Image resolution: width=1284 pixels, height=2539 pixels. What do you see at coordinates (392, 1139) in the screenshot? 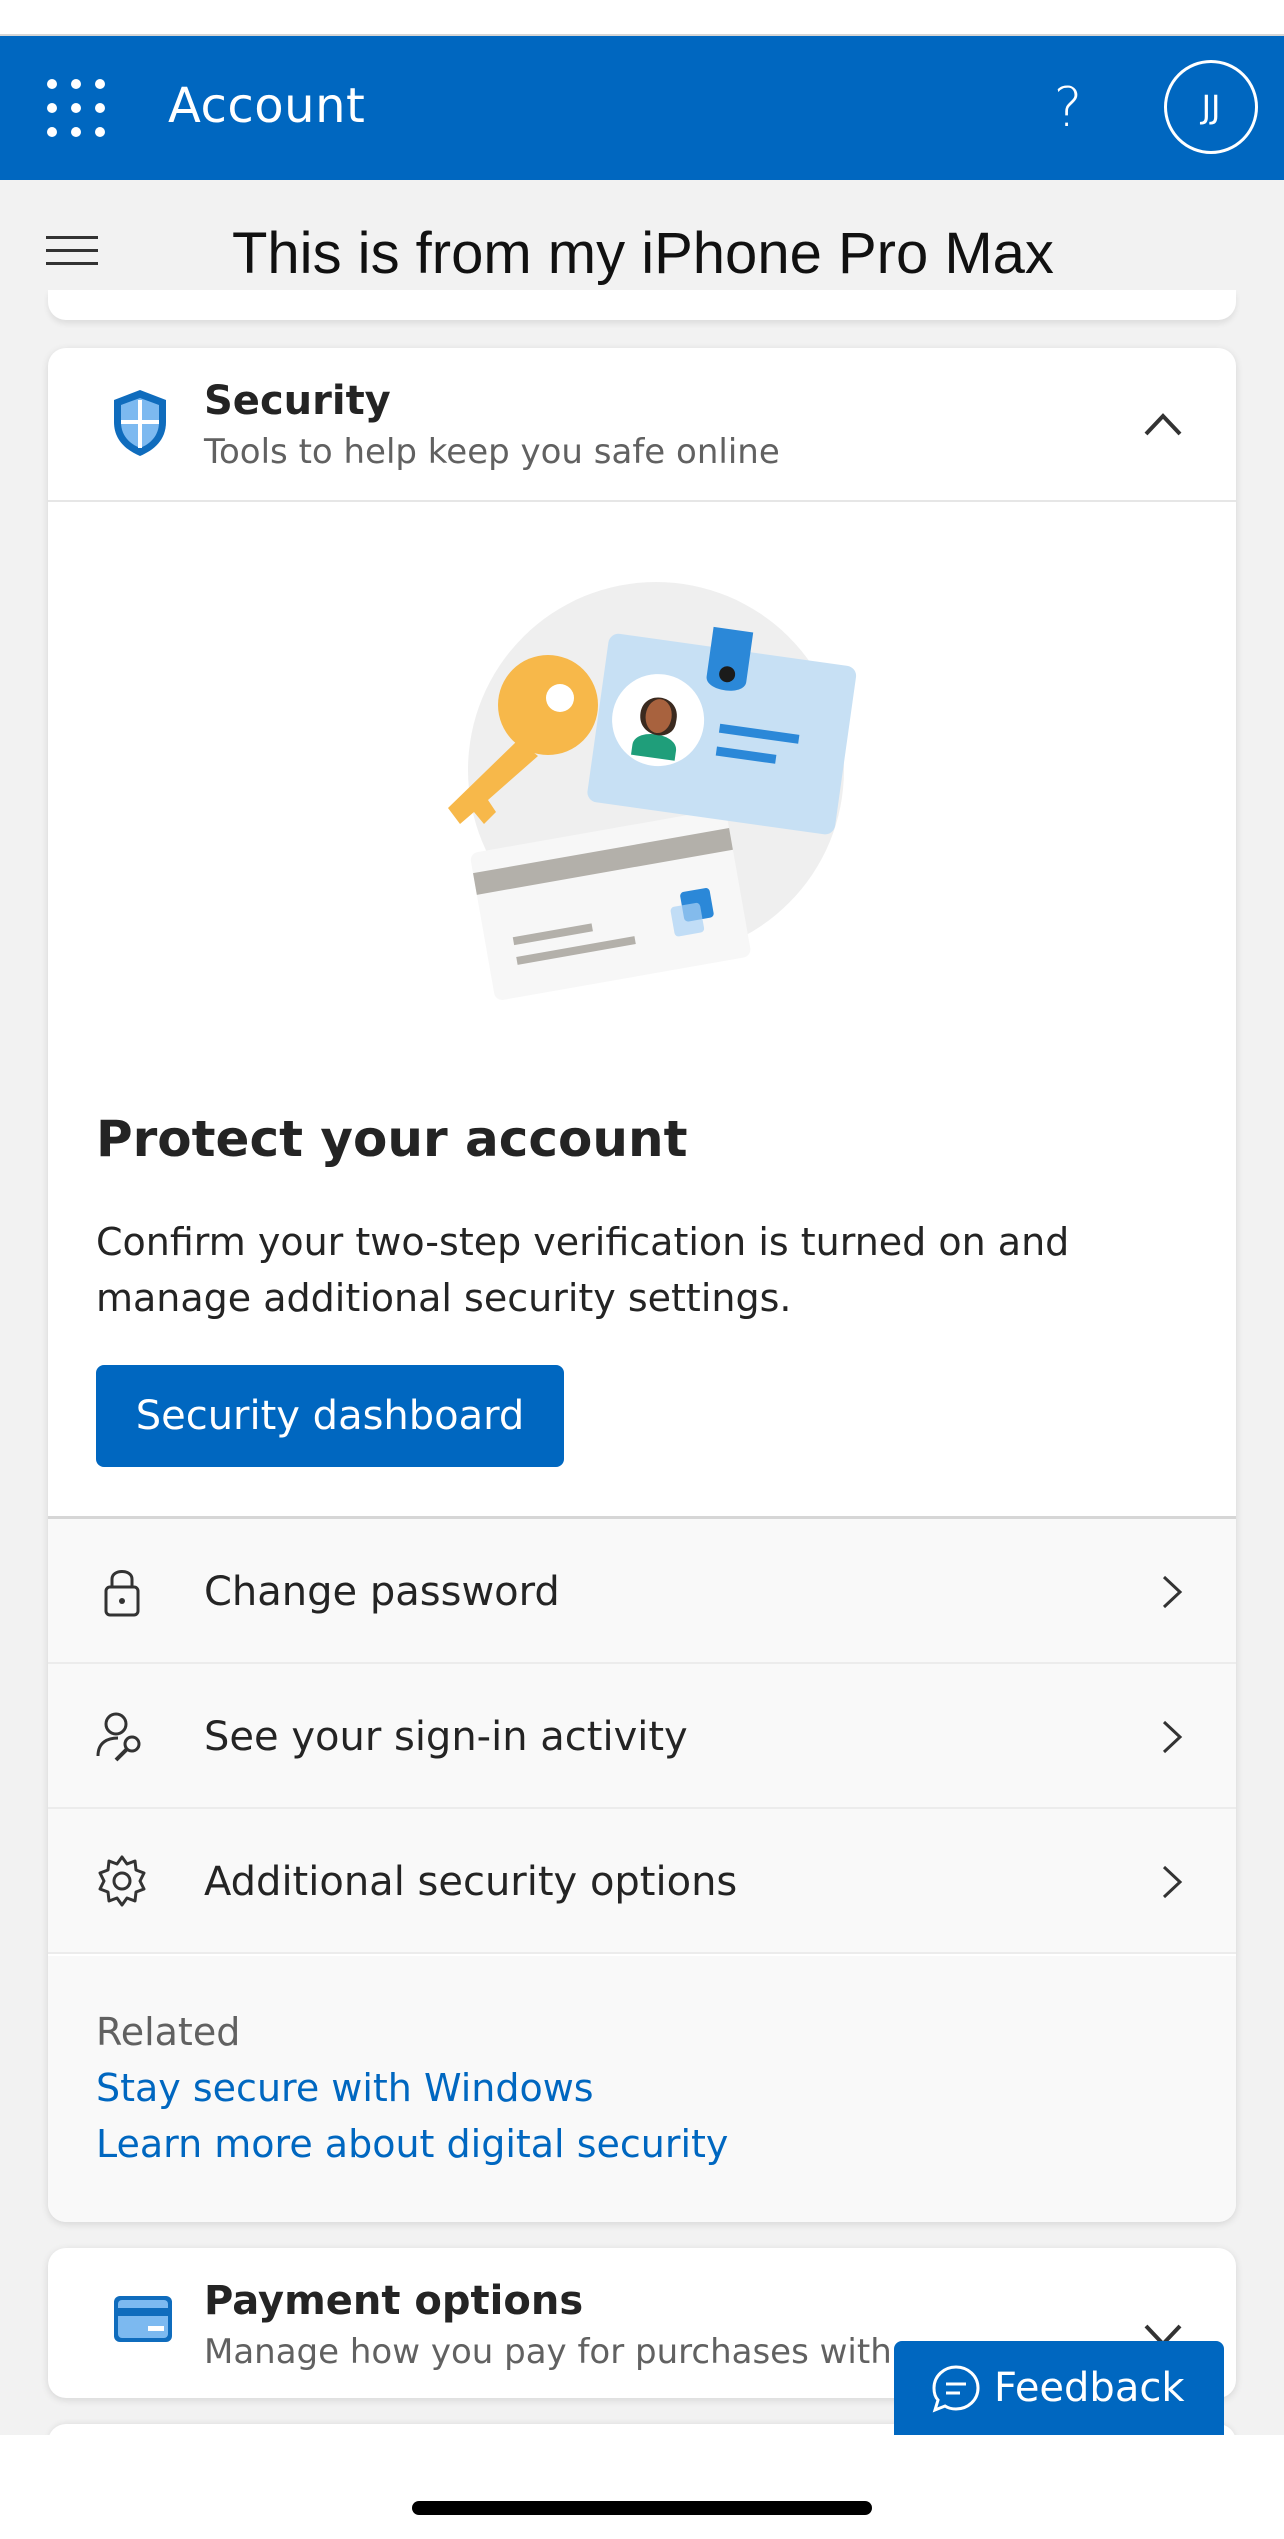
I see `protect-heading: Protect your account` at bounding box center [392, 1139].